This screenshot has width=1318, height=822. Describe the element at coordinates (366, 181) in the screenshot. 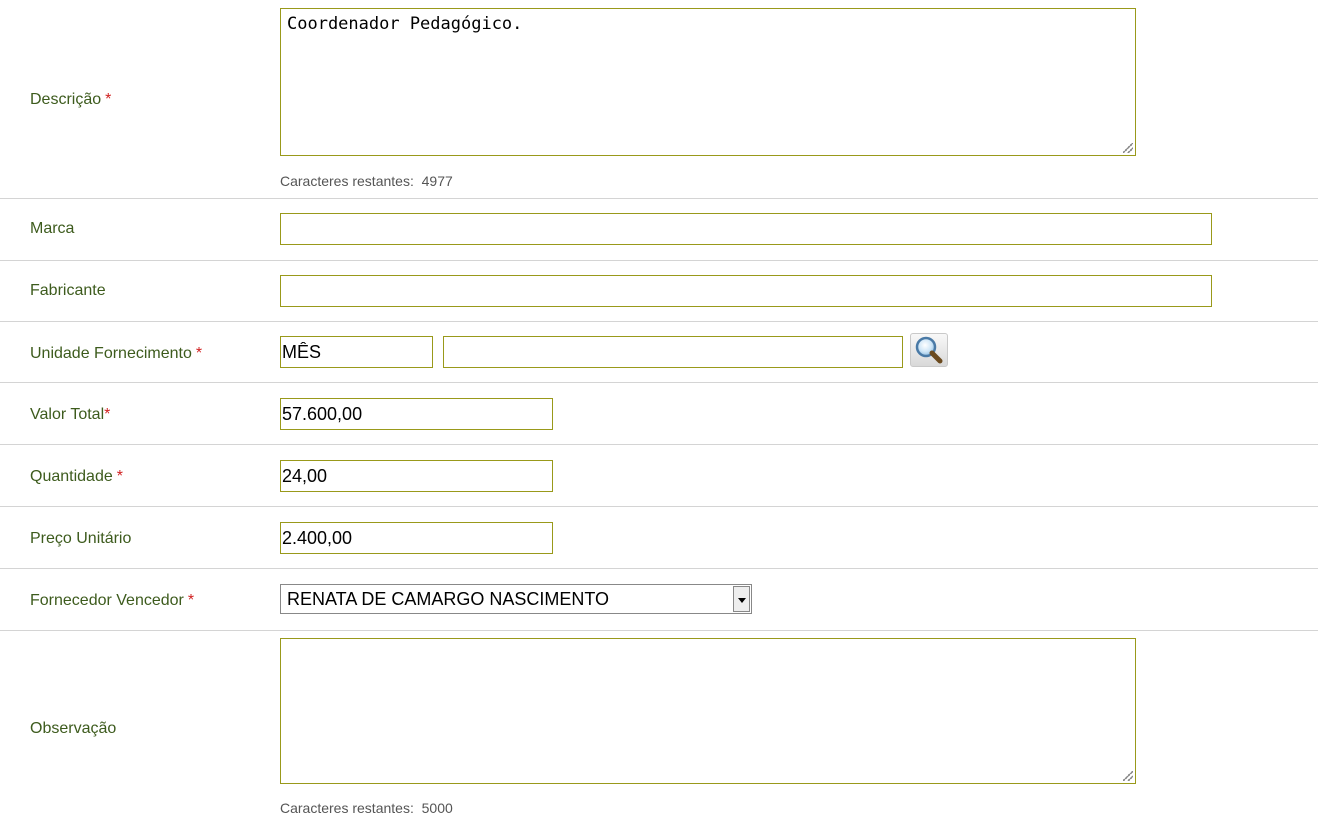

I see `descricao-remaining-hint: Caracteres restantes: 4977` at that location.